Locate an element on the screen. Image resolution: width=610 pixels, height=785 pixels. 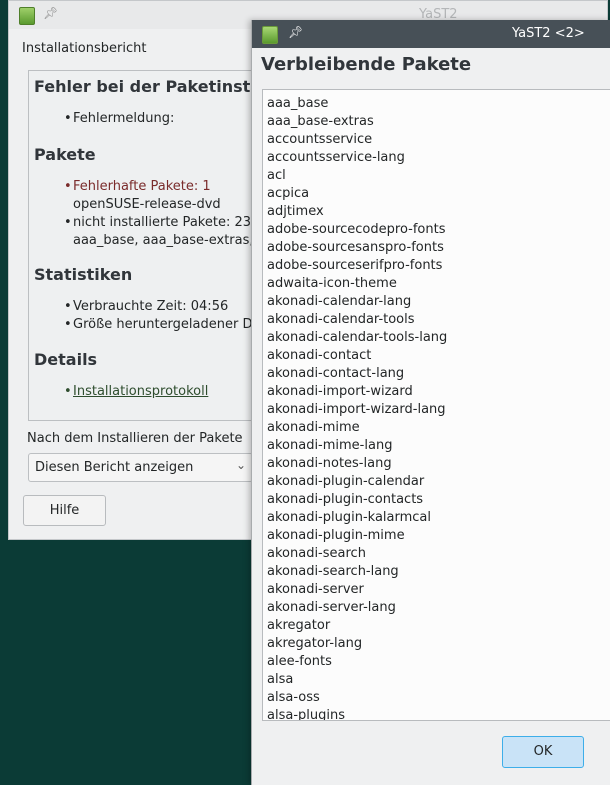
list-item: alsa-oss is located at coordinates (436, 698).